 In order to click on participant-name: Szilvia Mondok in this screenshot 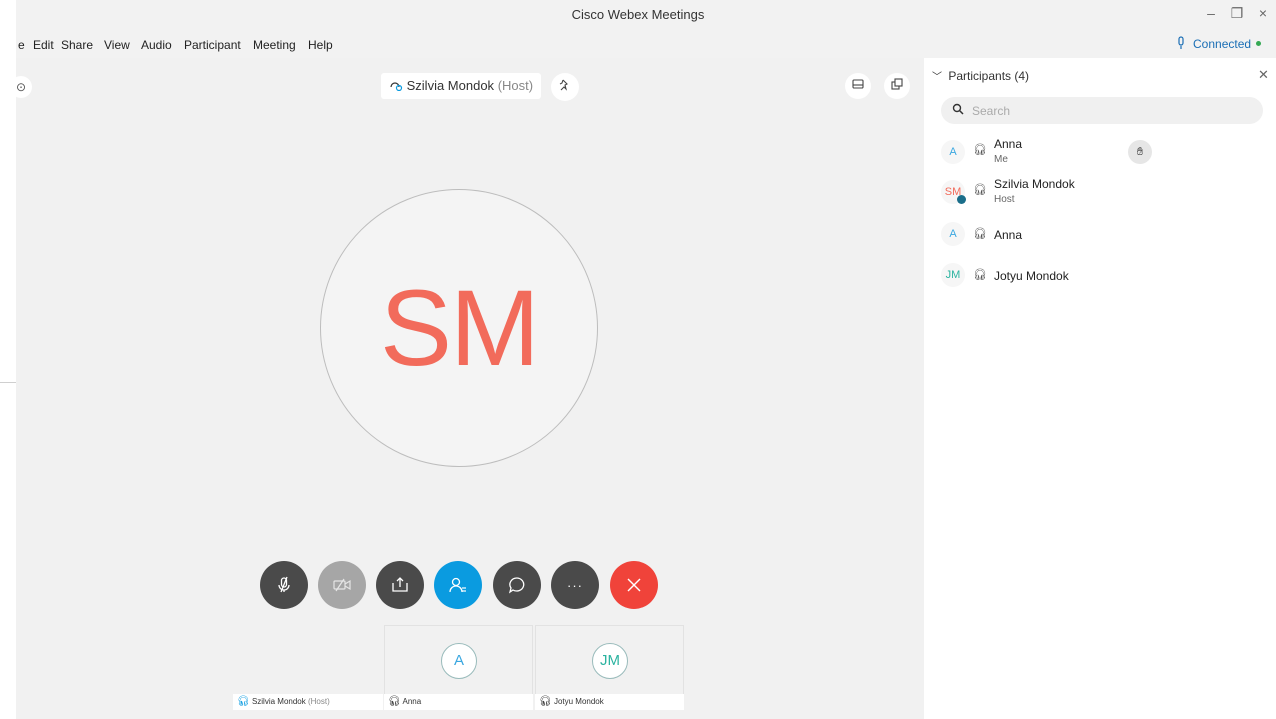, I will do `click(1034, 184)`.